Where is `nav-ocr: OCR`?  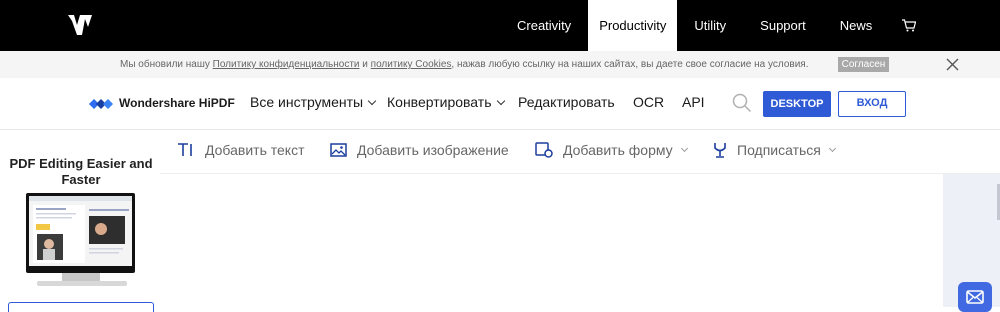 nav-ocr: OCR is located at coordinates (648, 102).